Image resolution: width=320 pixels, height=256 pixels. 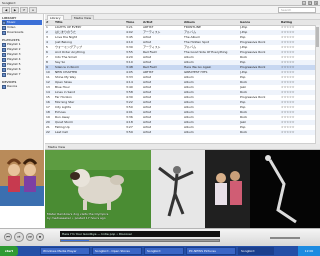 I want to click on stop-button: ⏹, so click(x=40, y=237).